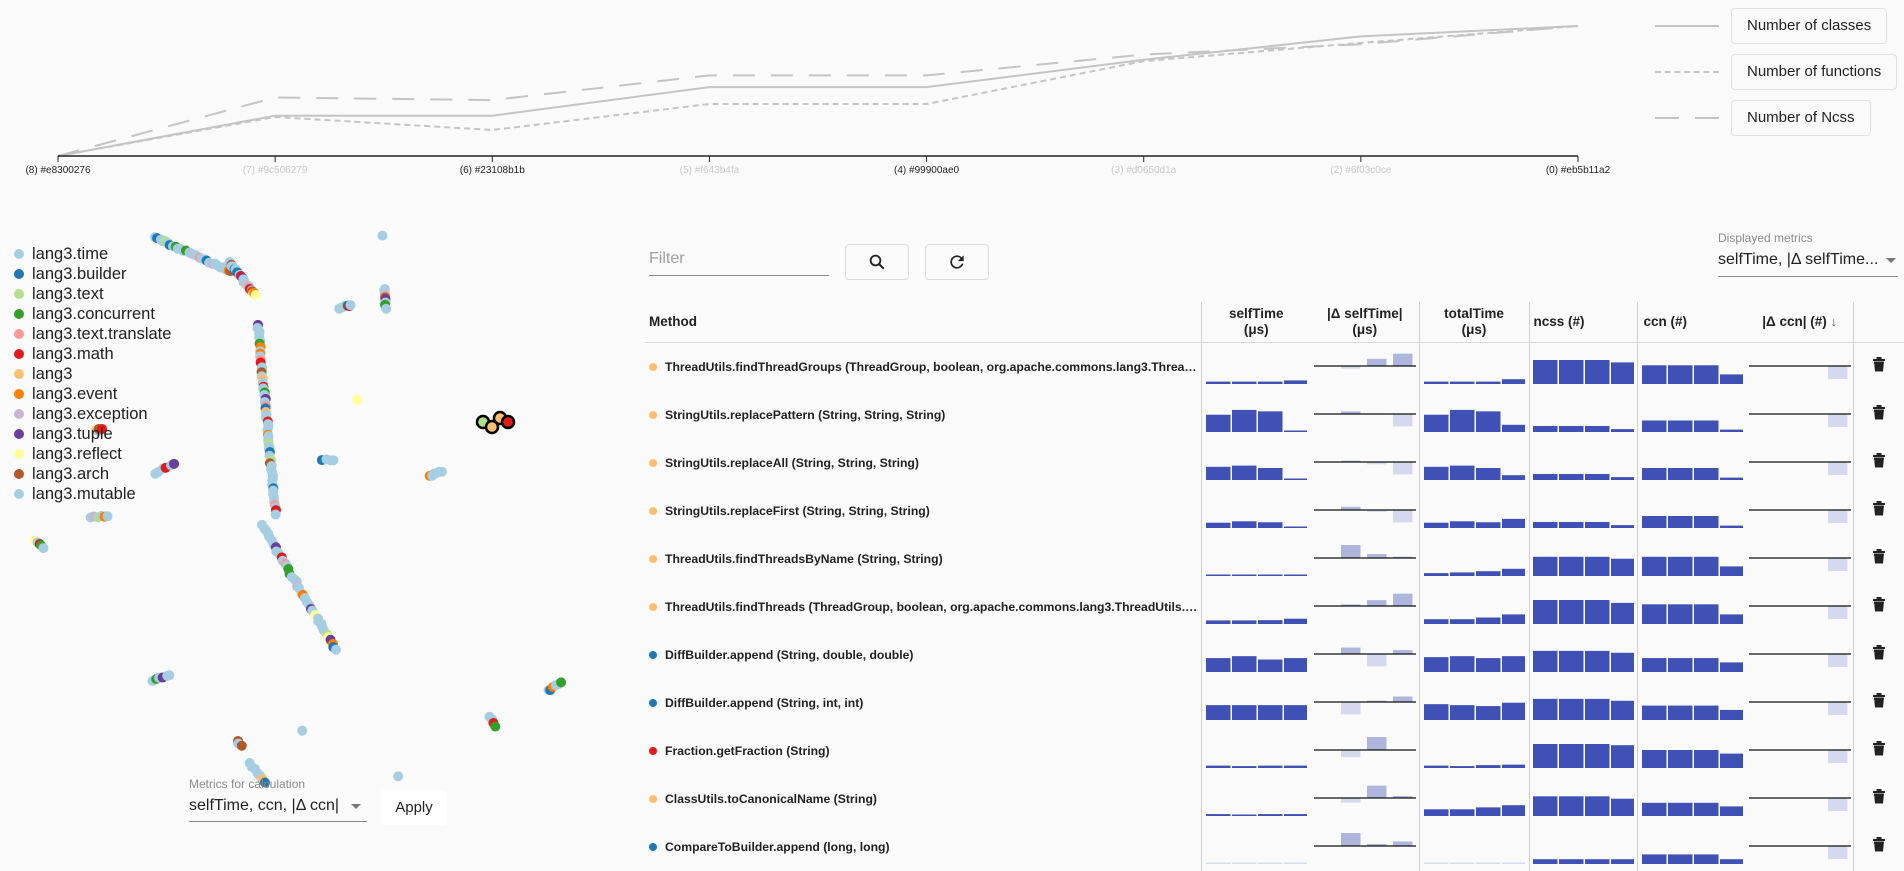 This screenshot has width=1904, height=871. What do you see at coordinates (508, 422) in the screenshot?
I see `selected-method-point` at bounding box center [508, 422].